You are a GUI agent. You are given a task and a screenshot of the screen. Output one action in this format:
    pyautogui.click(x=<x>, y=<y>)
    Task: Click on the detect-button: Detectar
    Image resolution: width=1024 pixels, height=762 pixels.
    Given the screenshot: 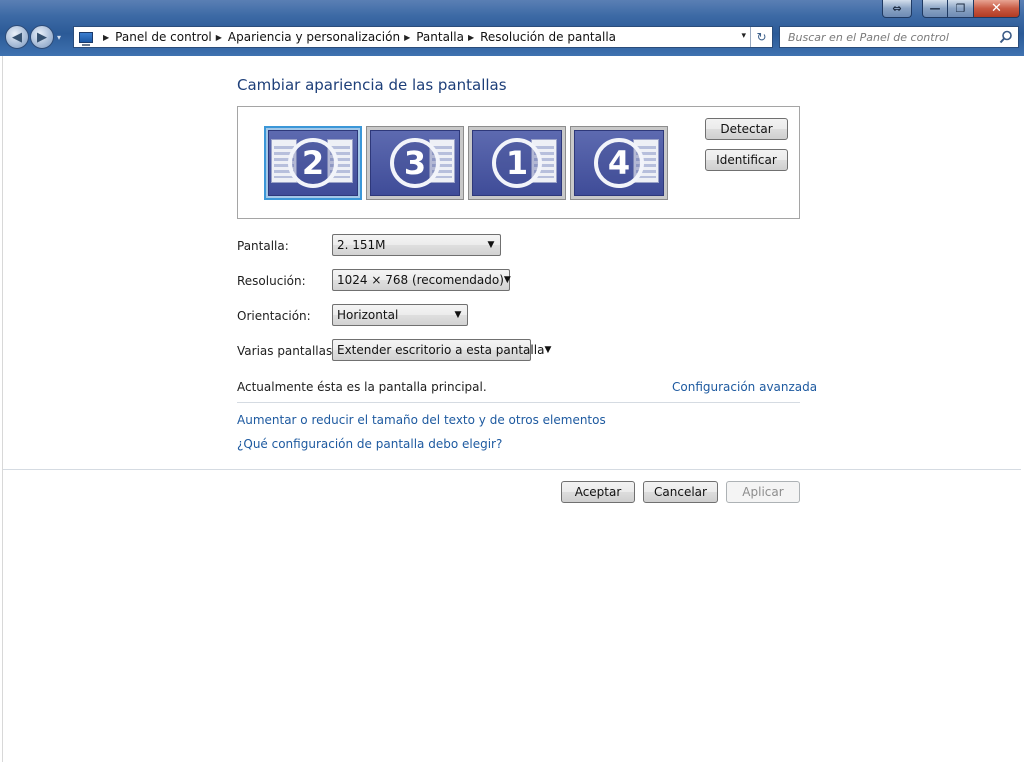 What is the action you would take?
    pyautogui.click(x=746, y=129)
    